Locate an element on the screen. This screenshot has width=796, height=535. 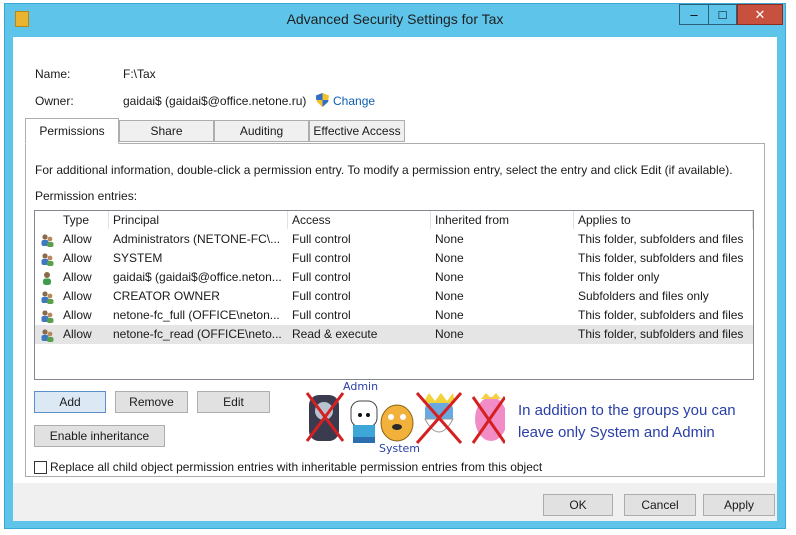
maximize-button: □ is located at coordinates (723, 14).